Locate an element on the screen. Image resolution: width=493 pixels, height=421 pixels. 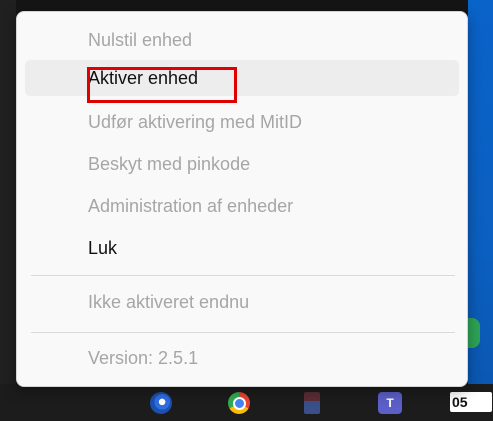
version-text: Version: 2.5.1 is located at coordinates (242, 358).